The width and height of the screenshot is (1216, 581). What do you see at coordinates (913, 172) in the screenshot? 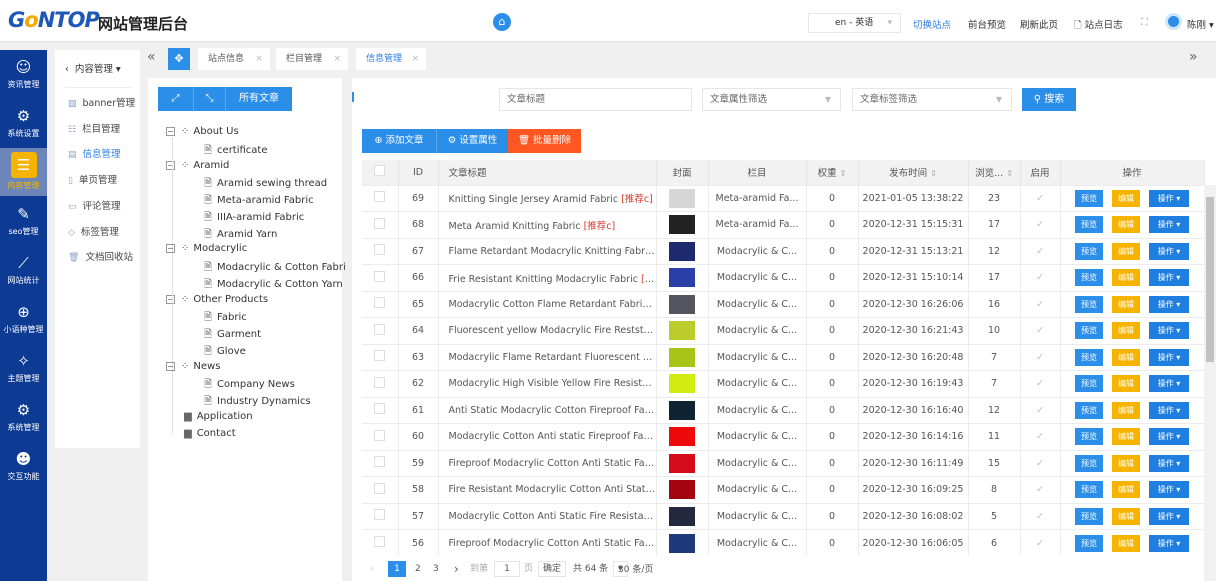
I see `col-publish-time: 发布时间 ⇕` at bounding box center [913, 172].